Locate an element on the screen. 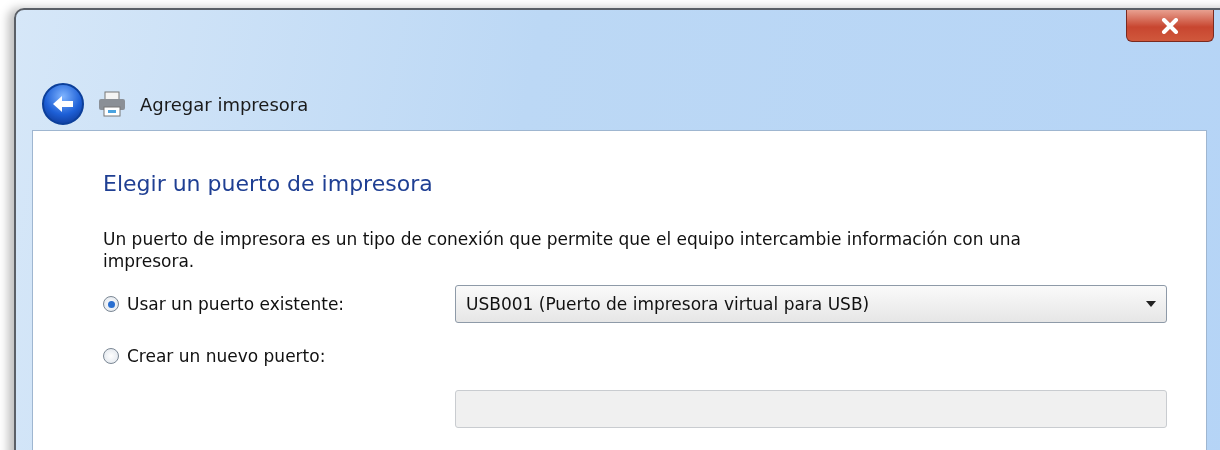  page-heading: Elegir un puerto de impresora is located at coordinates (268, 183).